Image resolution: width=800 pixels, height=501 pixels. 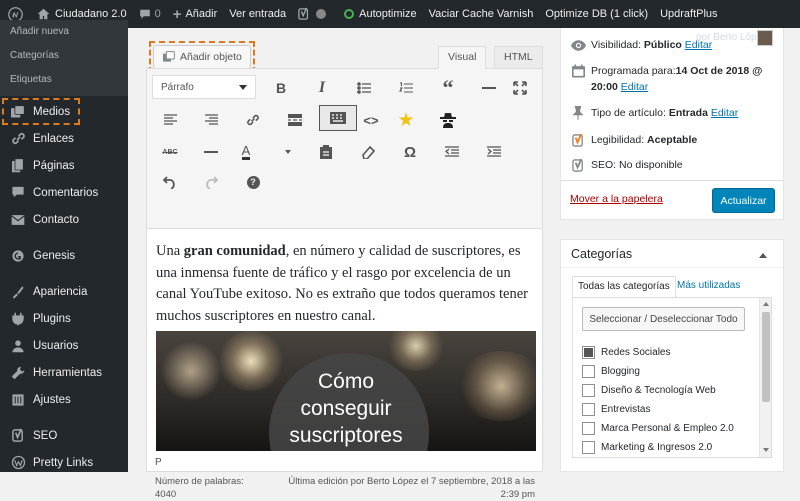 I want to click on category-scrollbar, so click(x=765, y=377).